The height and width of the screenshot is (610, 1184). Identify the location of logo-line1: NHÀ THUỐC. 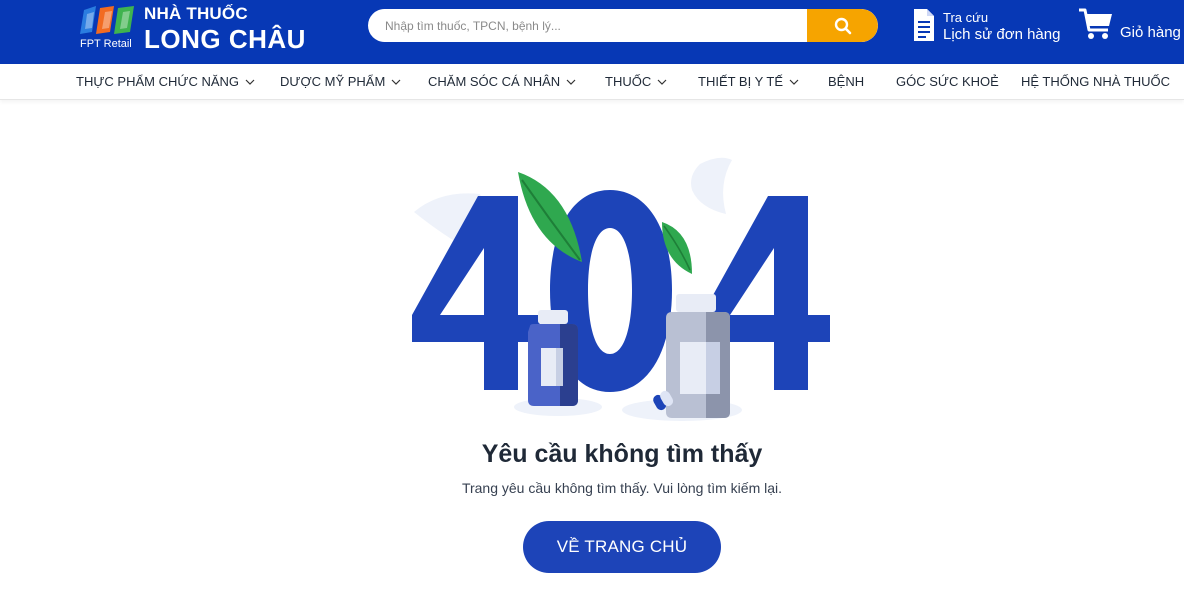
(196, 13).